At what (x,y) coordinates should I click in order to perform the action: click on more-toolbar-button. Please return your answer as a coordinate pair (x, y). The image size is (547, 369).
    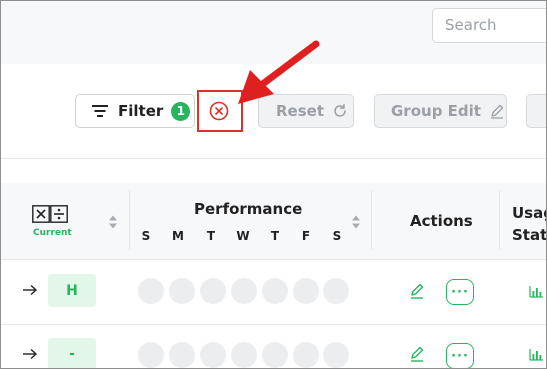
    Looking at the image, I should click on (536, 111).